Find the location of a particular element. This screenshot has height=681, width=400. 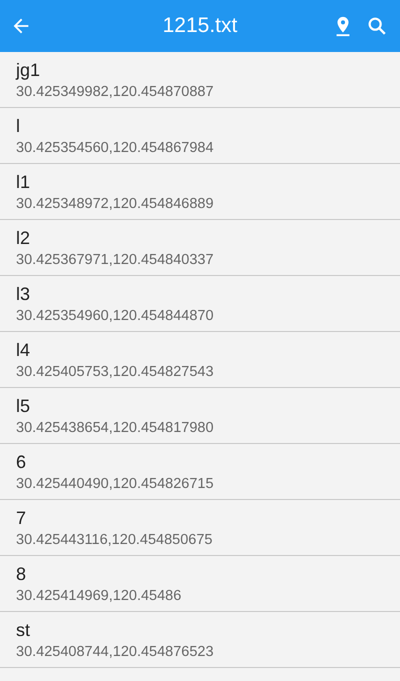

coordinates: 30.425414969,120.45486 is located at coordinates (99, 596).